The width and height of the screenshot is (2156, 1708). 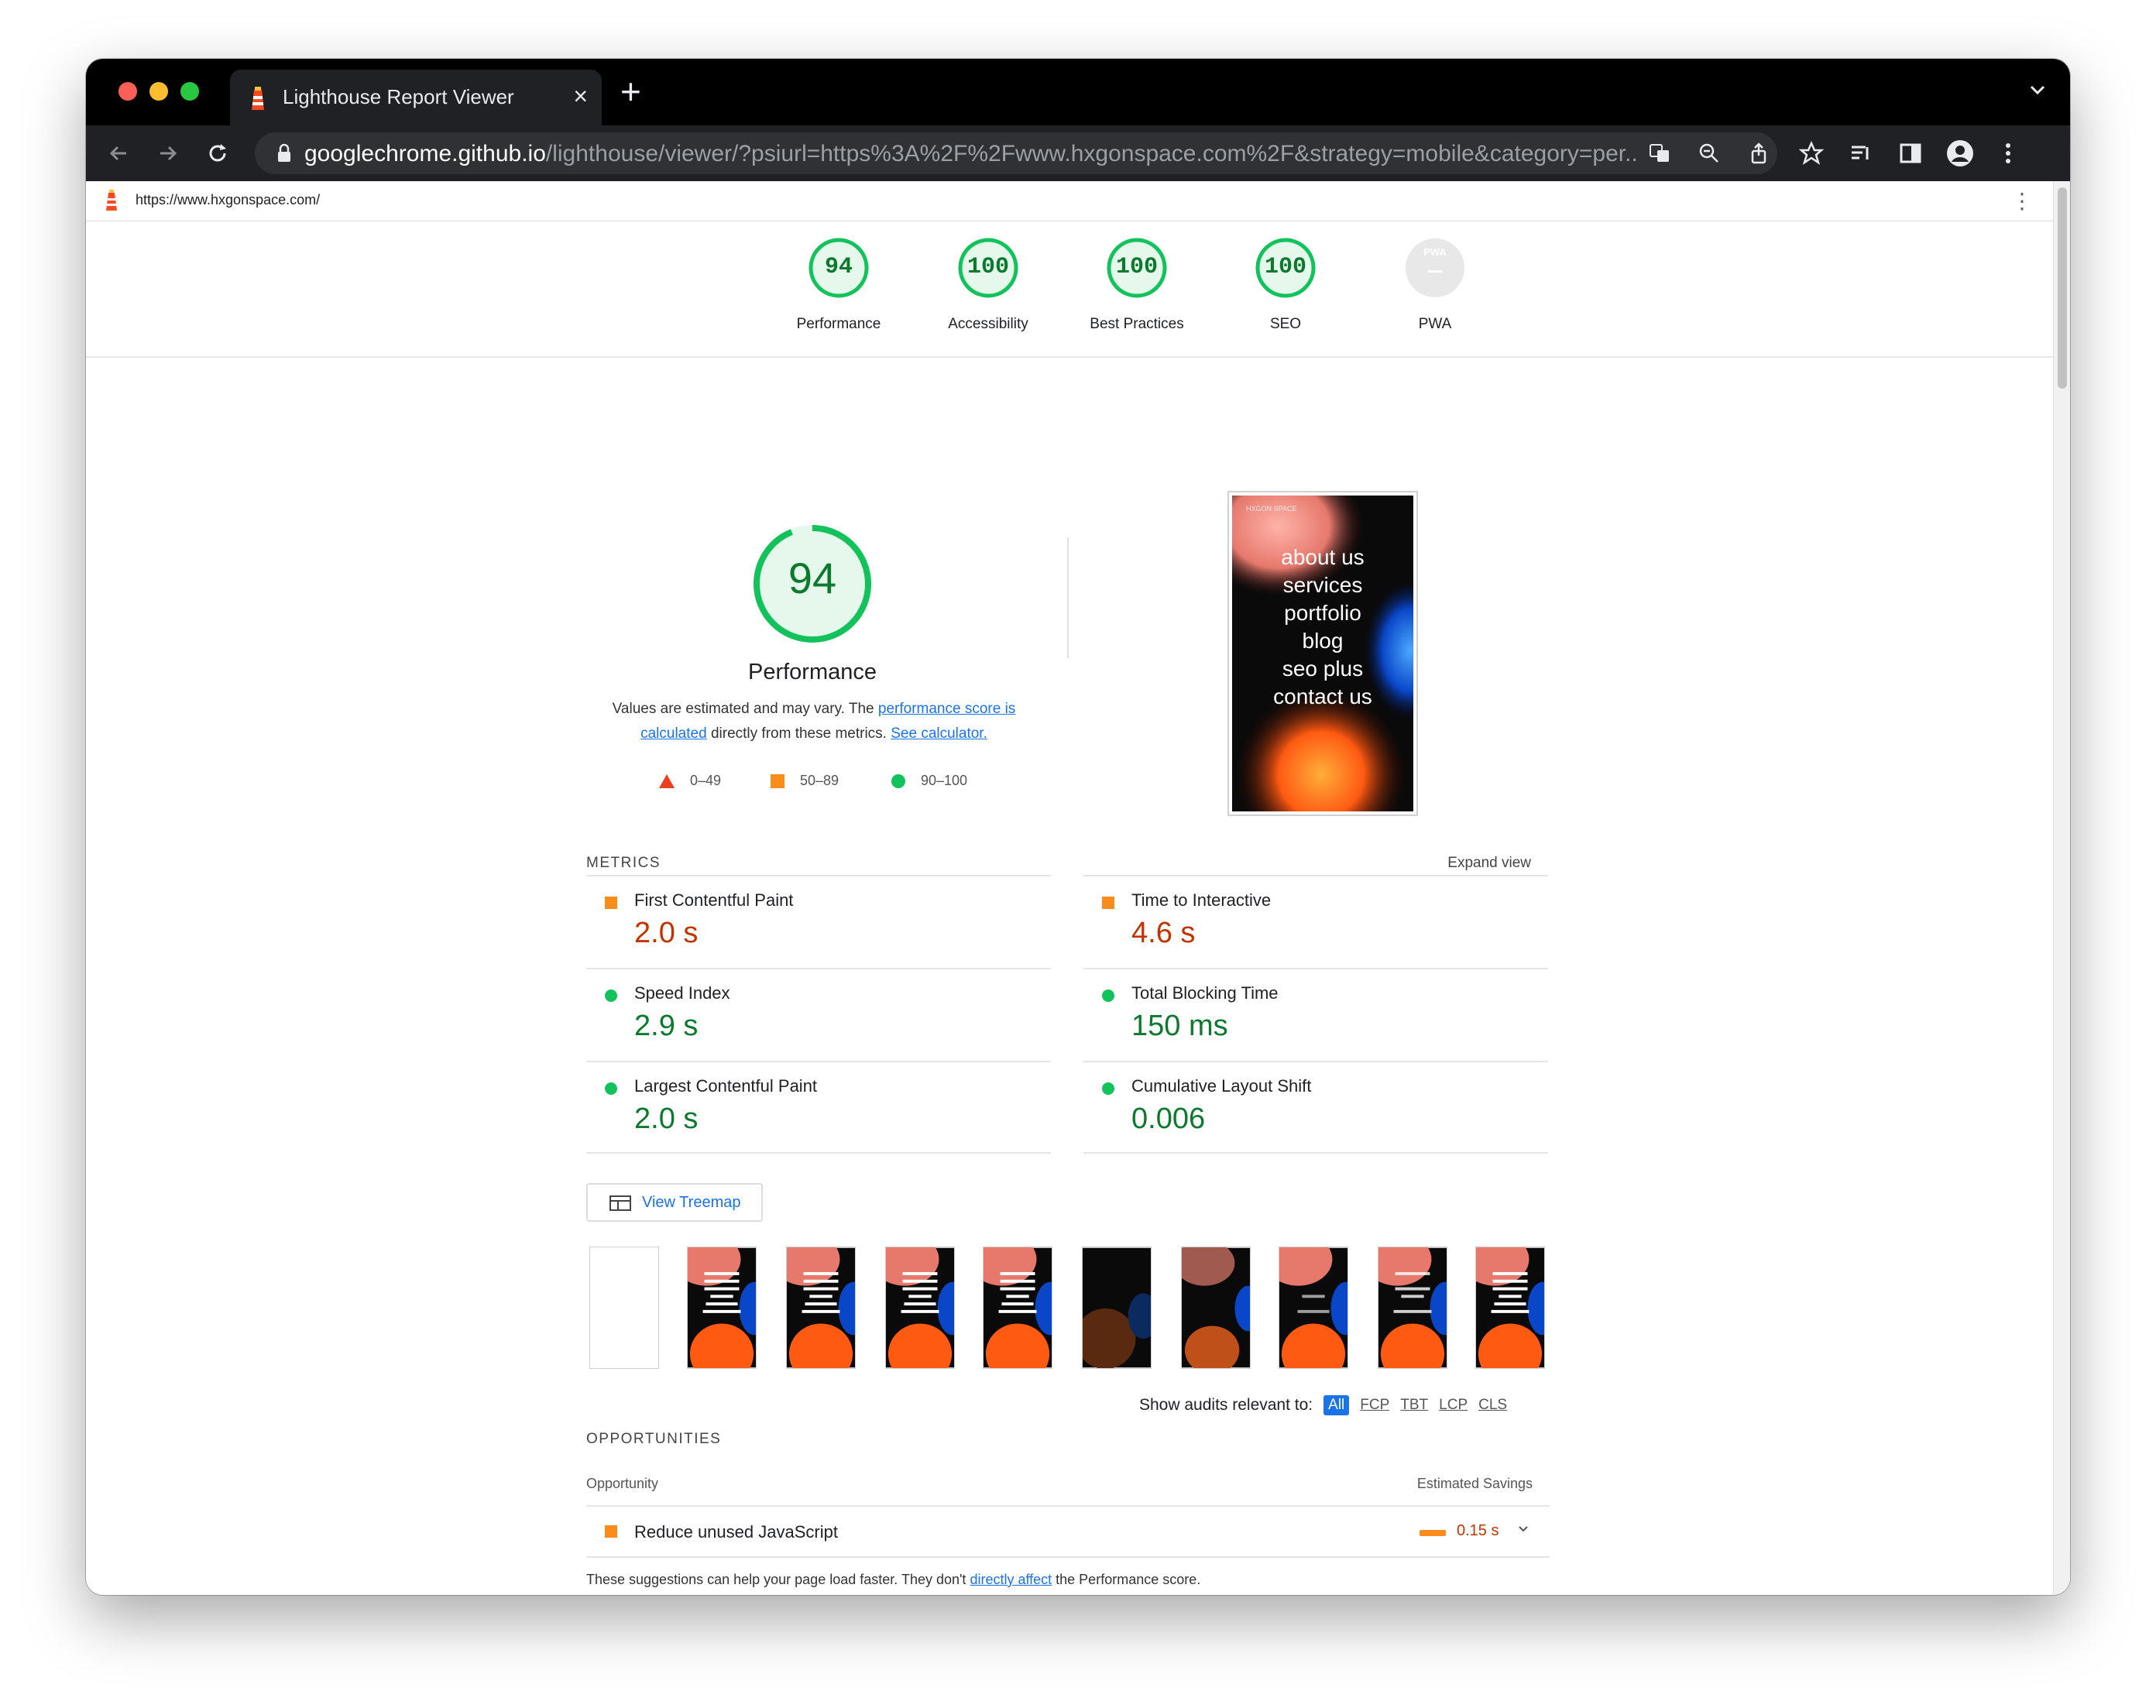 What do you see at coordinates (1137, 324) in the screenshot?
I see `gauge-label: Best Practices` at bounding box center [1137, 324].